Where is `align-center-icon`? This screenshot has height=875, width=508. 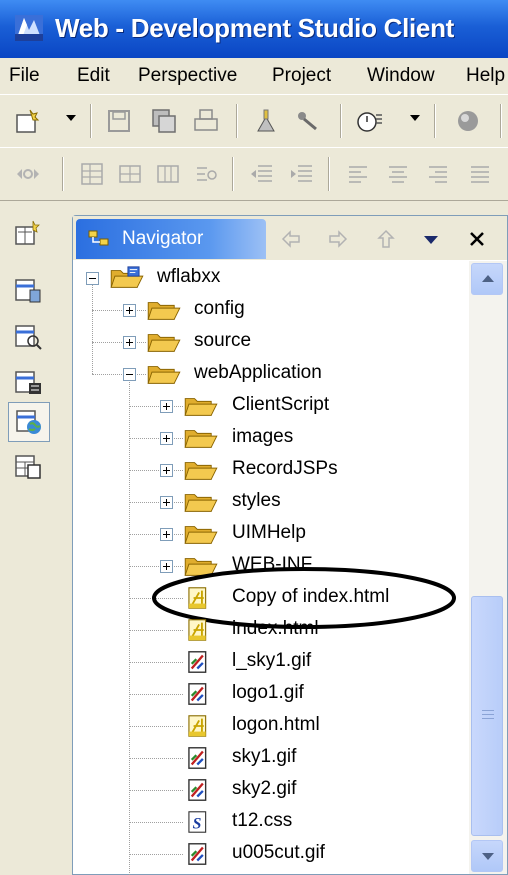 align-center-icon is located at coordinates (398, 174).